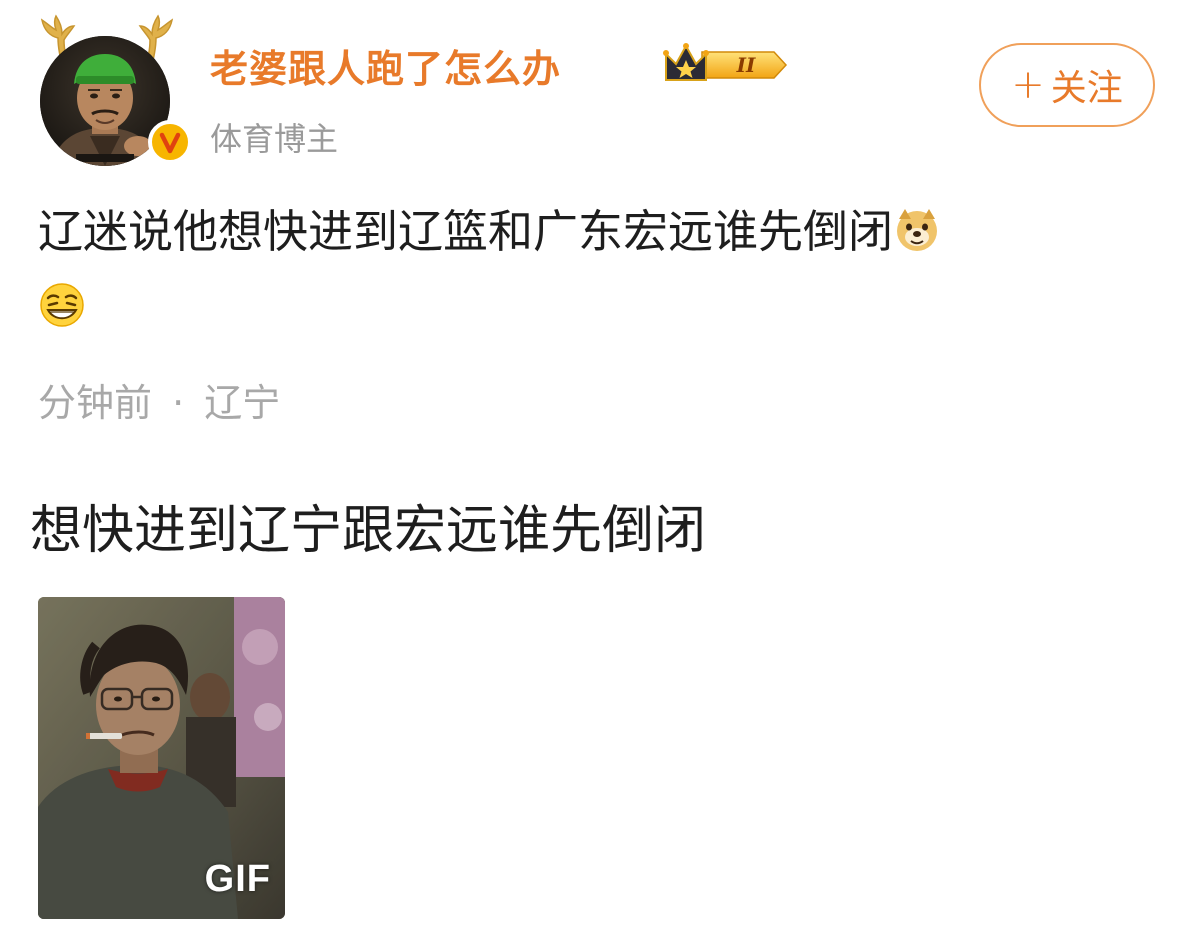  What do you see at coordinates (466, 231) in the screenshot?
I see `post-text: 辽迷说他想快进到辽篮和广东宏远谁先倒闭` at bounding box center [466, 231].